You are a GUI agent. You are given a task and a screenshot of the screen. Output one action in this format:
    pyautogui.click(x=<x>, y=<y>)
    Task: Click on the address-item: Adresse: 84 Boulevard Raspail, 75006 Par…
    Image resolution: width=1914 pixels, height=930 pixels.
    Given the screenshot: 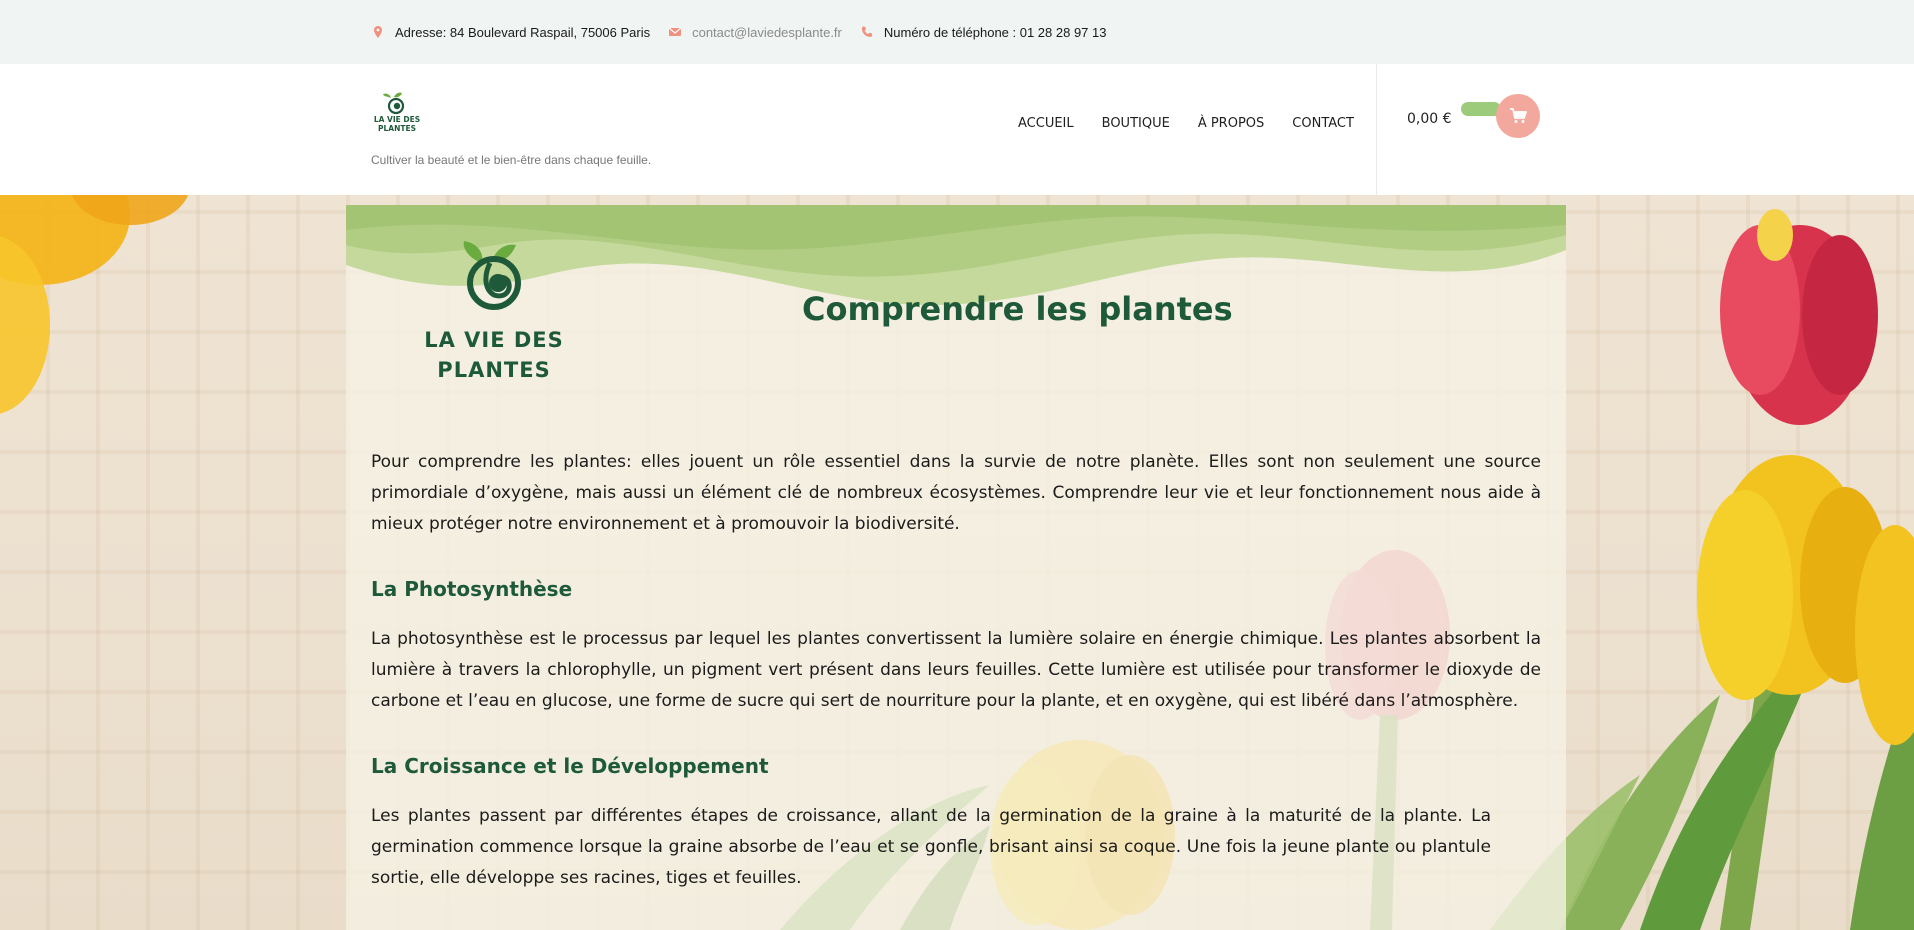 What is the action you would take?
    pyautogui.click(x=510, y=32)
    